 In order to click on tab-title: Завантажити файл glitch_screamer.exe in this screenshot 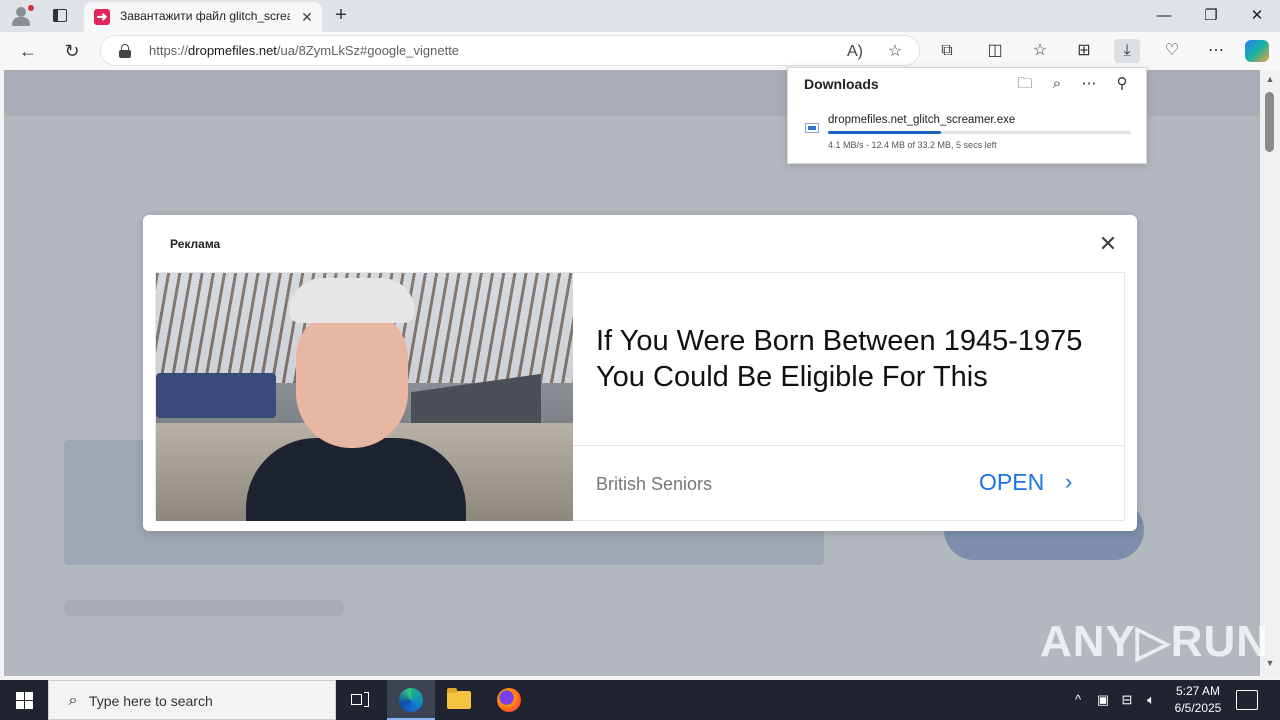, I will do `click(205, 16)`.